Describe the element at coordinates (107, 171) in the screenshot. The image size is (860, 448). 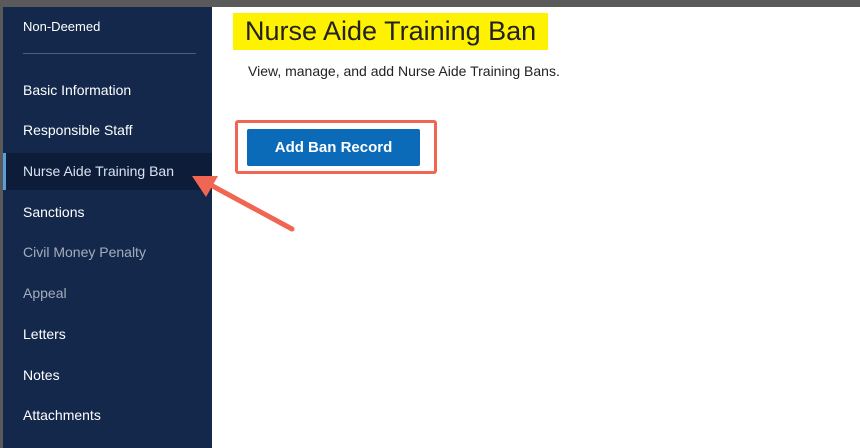
I see `sidebar-item-nurse-aide-training-ban: Nurse Aide Training Ban` at that location.